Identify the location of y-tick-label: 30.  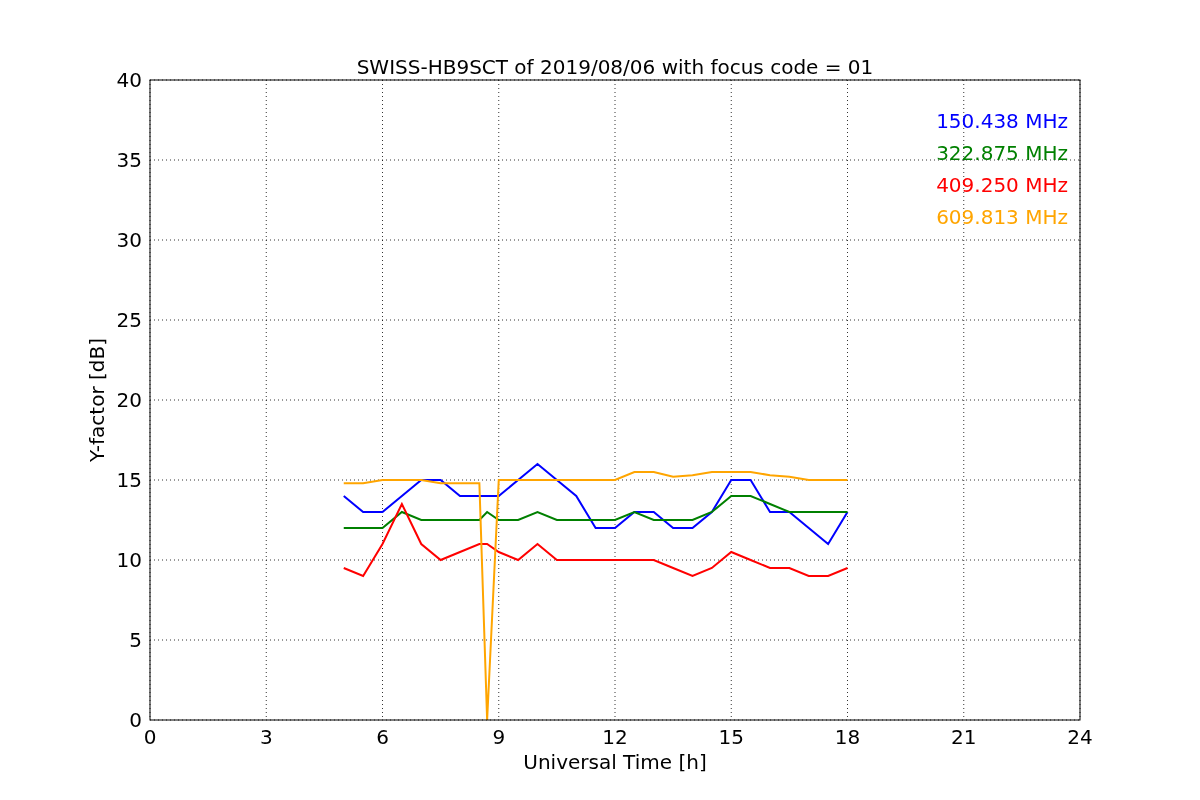
(129, 240).